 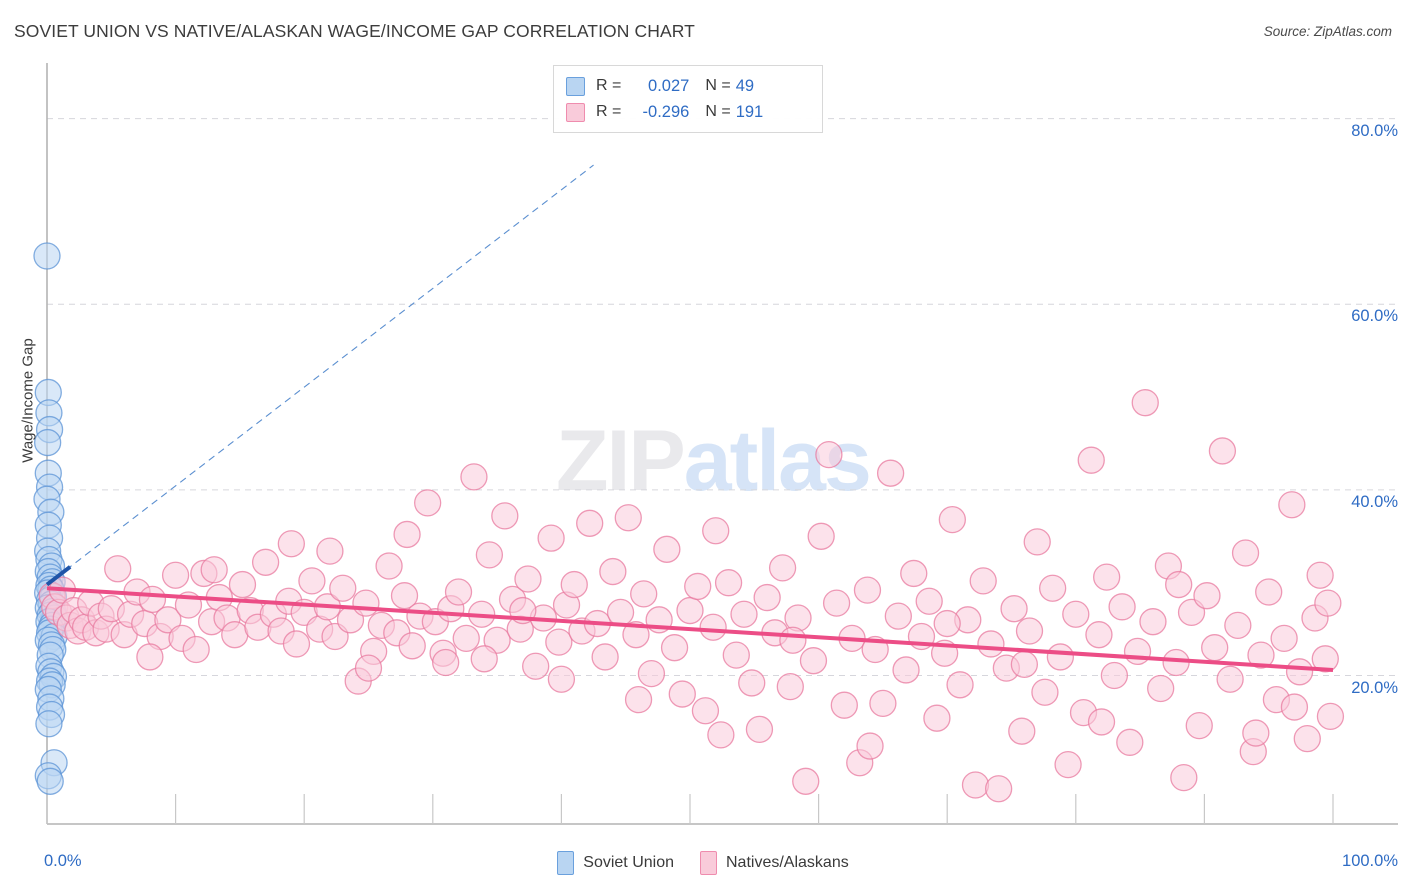 What do you see at coordinates (621, 461) in the screenshot?
I see `watermark-zip: ZIP` at bounding box center [621, 461].